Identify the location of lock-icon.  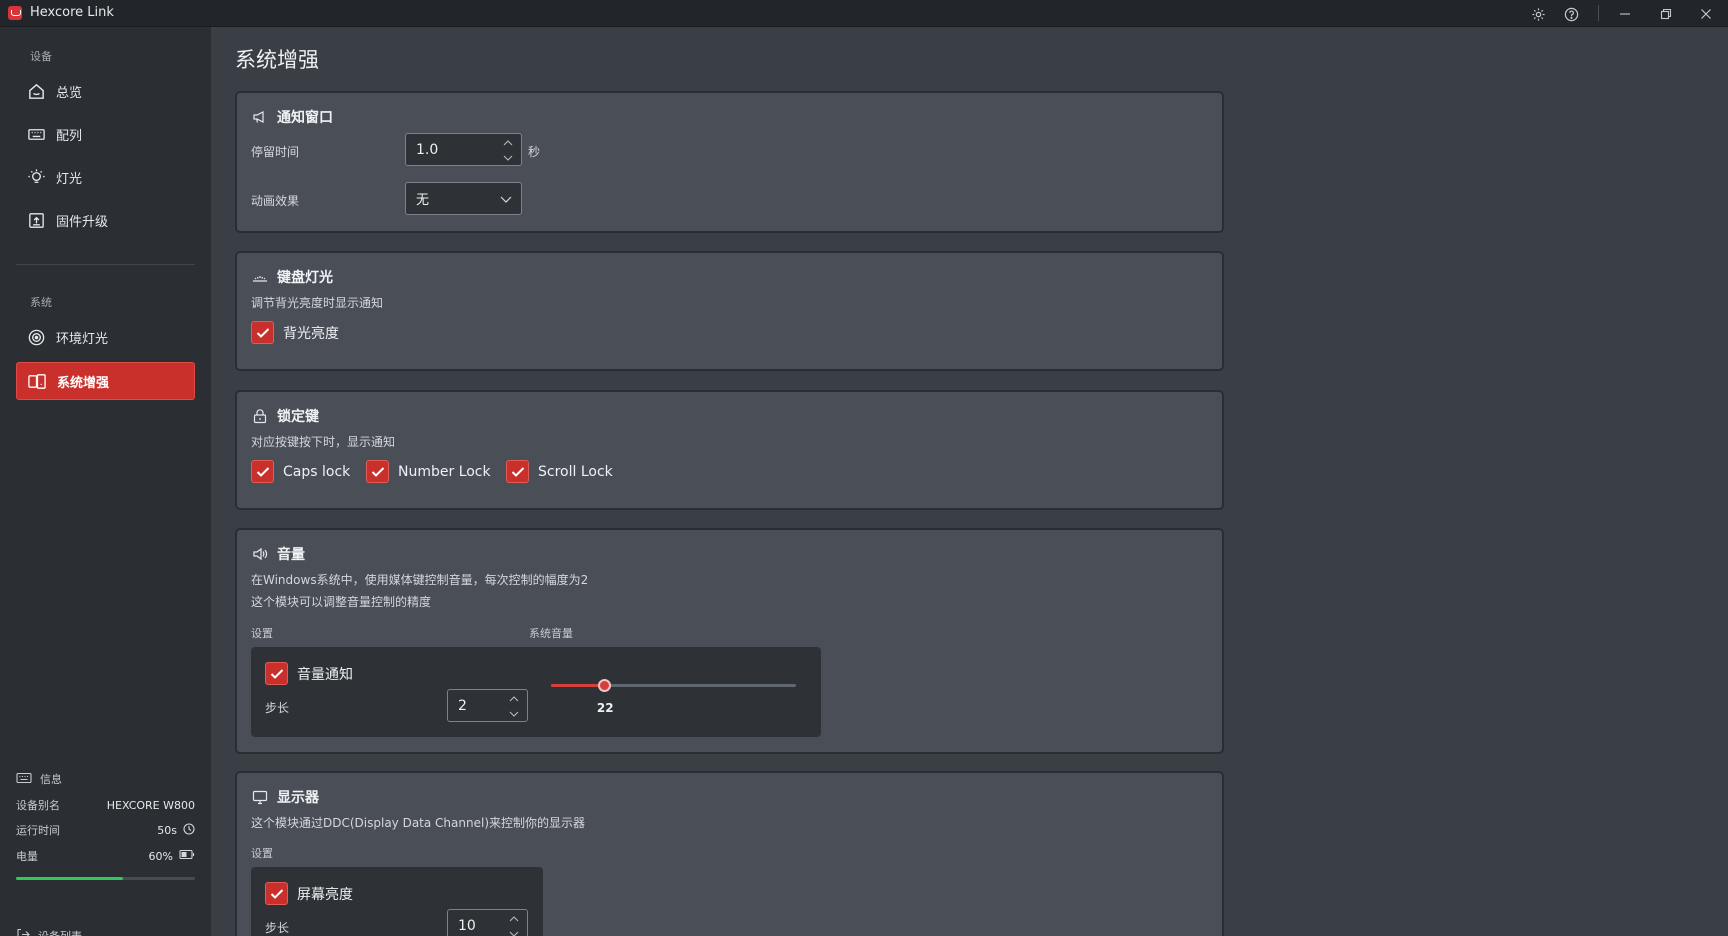
(260, 416).